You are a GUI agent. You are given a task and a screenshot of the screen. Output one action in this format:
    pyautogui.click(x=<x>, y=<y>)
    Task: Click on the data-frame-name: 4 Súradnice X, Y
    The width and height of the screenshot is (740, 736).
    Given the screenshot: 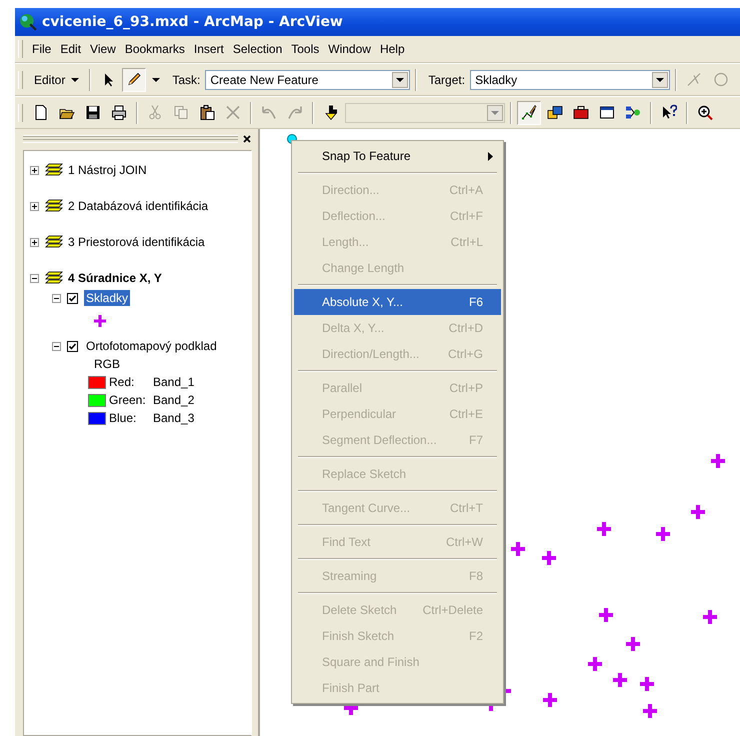 What is the action you would take?
    pyautogui.click(x=115, y=278)
    